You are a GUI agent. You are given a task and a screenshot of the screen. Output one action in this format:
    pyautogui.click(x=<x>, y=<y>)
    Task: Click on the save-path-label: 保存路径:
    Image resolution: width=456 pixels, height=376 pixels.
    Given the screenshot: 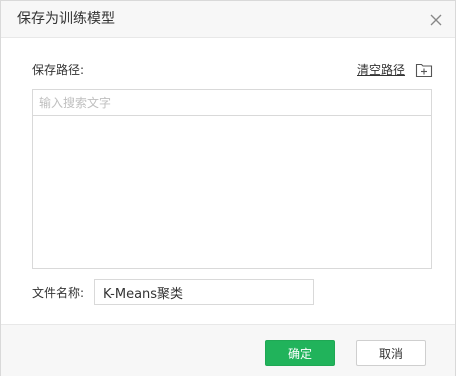 What is the action you would take?
    pyautogui.click(x=58, y=70)
    